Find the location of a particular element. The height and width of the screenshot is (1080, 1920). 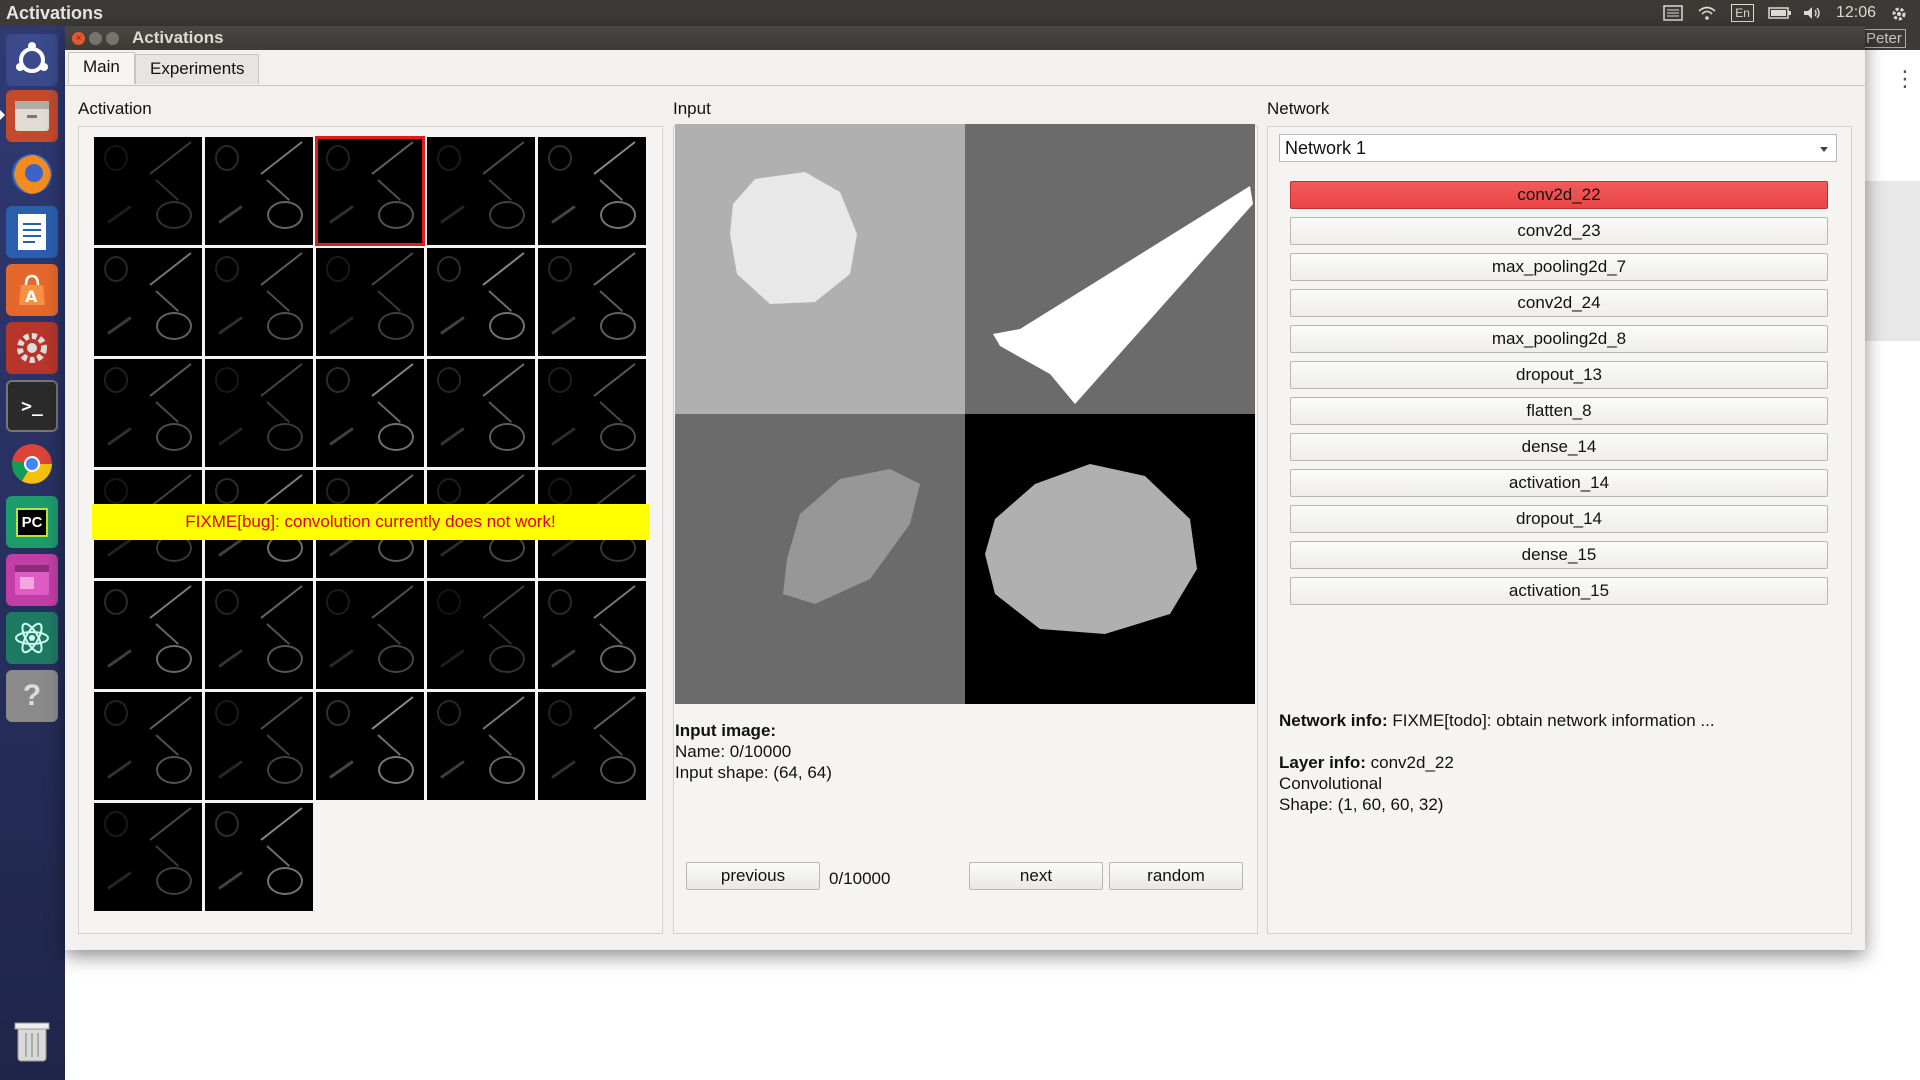

tab-bar: Main Experiments is located at coordinates (965, 67).